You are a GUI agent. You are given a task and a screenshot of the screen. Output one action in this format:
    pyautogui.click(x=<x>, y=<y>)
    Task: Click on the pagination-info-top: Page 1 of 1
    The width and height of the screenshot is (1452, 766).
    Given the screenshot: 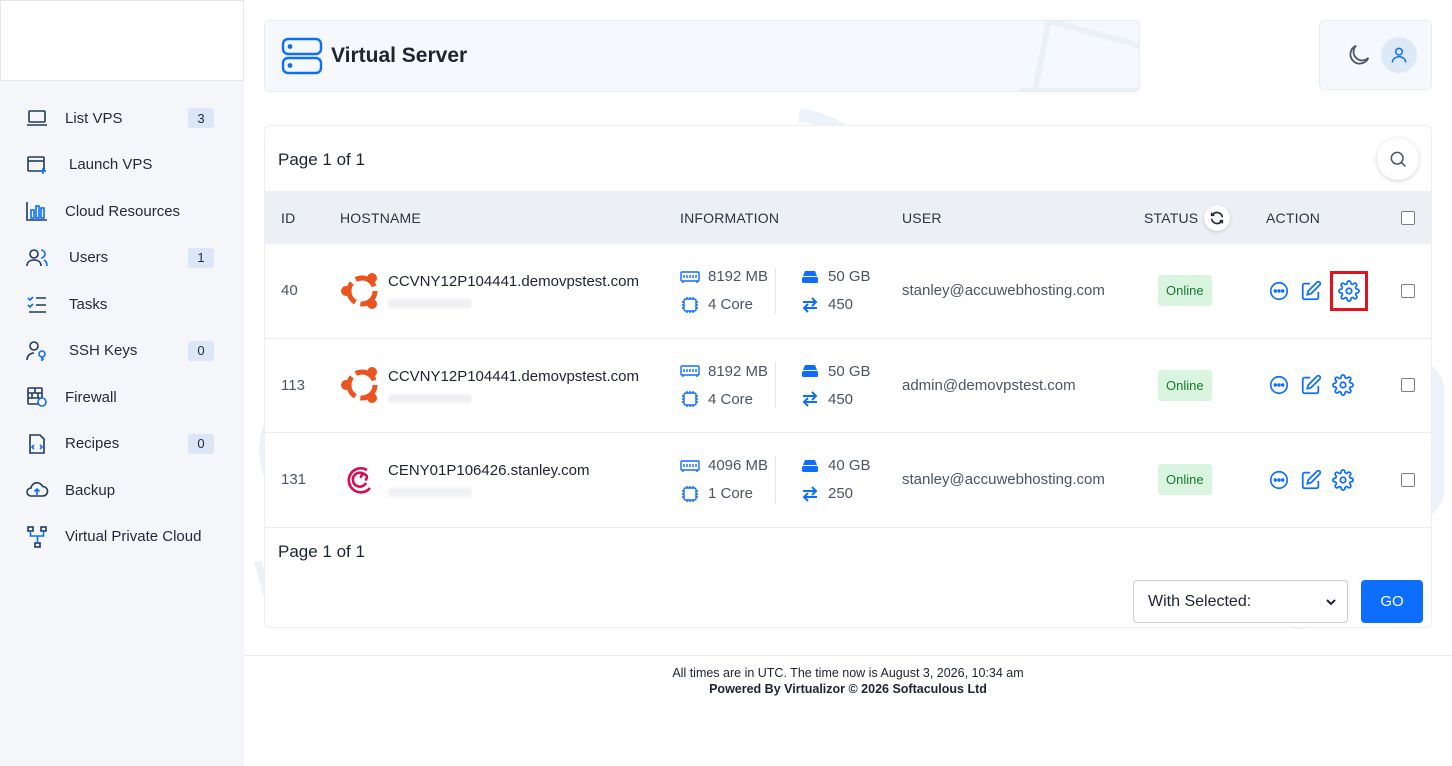 What is the action you would take?
    pyautogui.click(x=321, y=159)
    